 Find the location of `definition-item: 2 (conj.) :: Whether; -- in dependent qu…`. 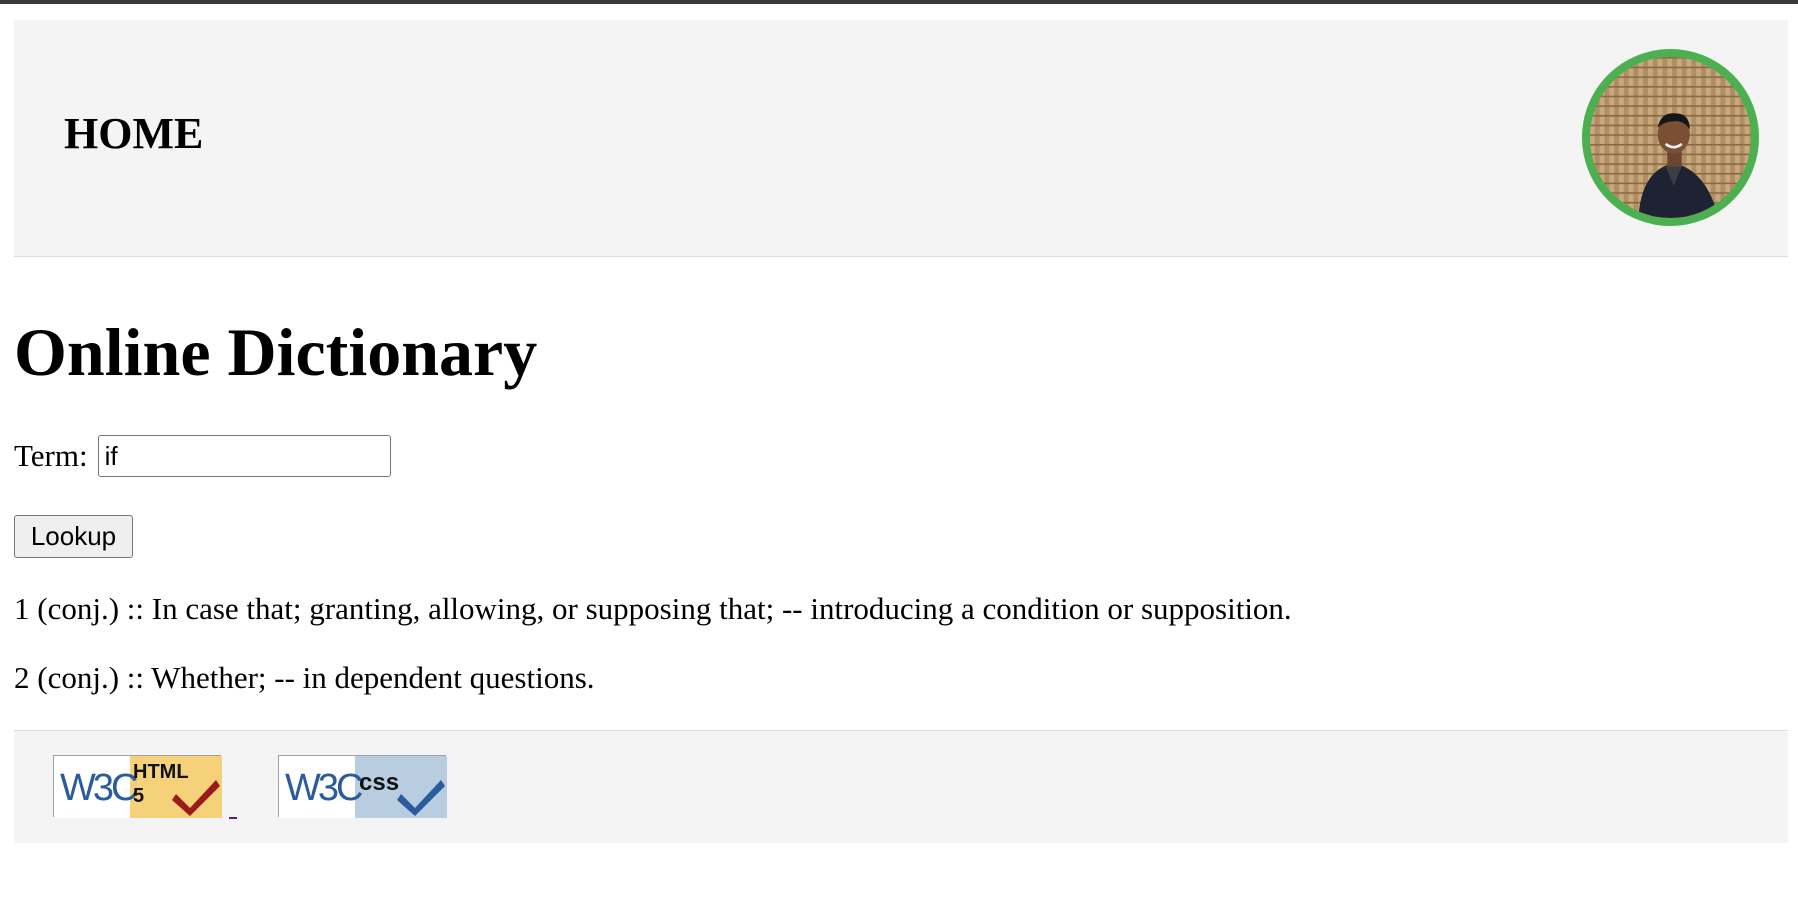

definition-item: 2 (conj.) :: Whether; -- in dependent qu… is located at coordinates (304, 677).